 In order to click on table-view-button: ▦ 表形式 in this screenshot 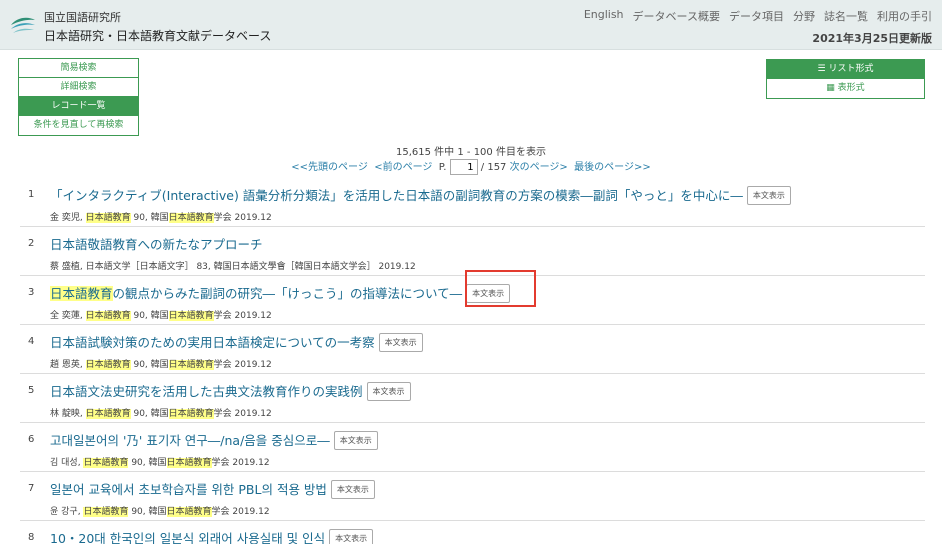, I will do `click(845, 88)`.